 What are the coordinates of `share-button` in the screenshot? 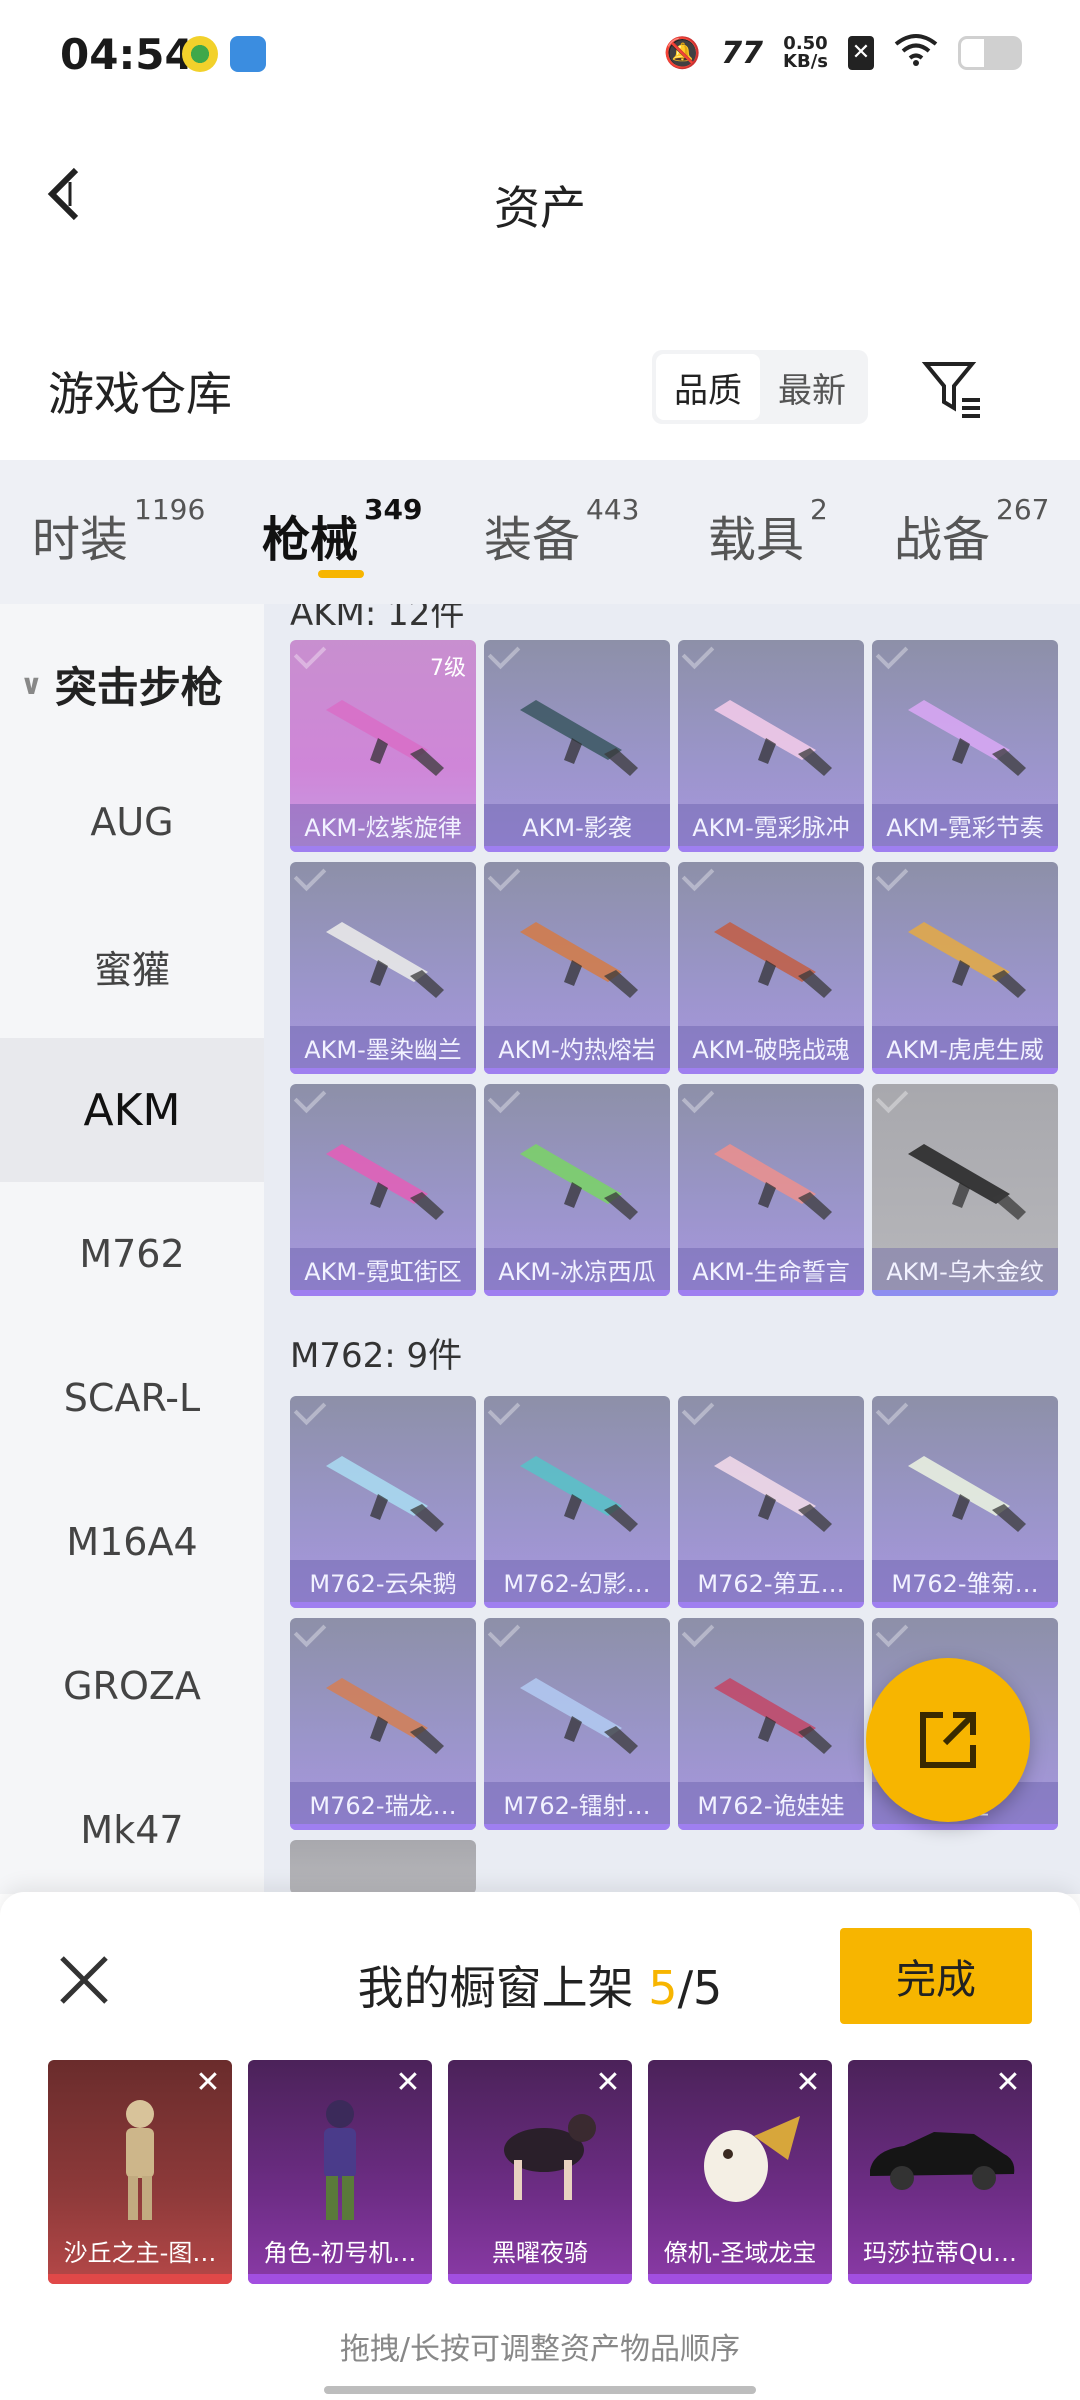 It's located at (948, 1740).